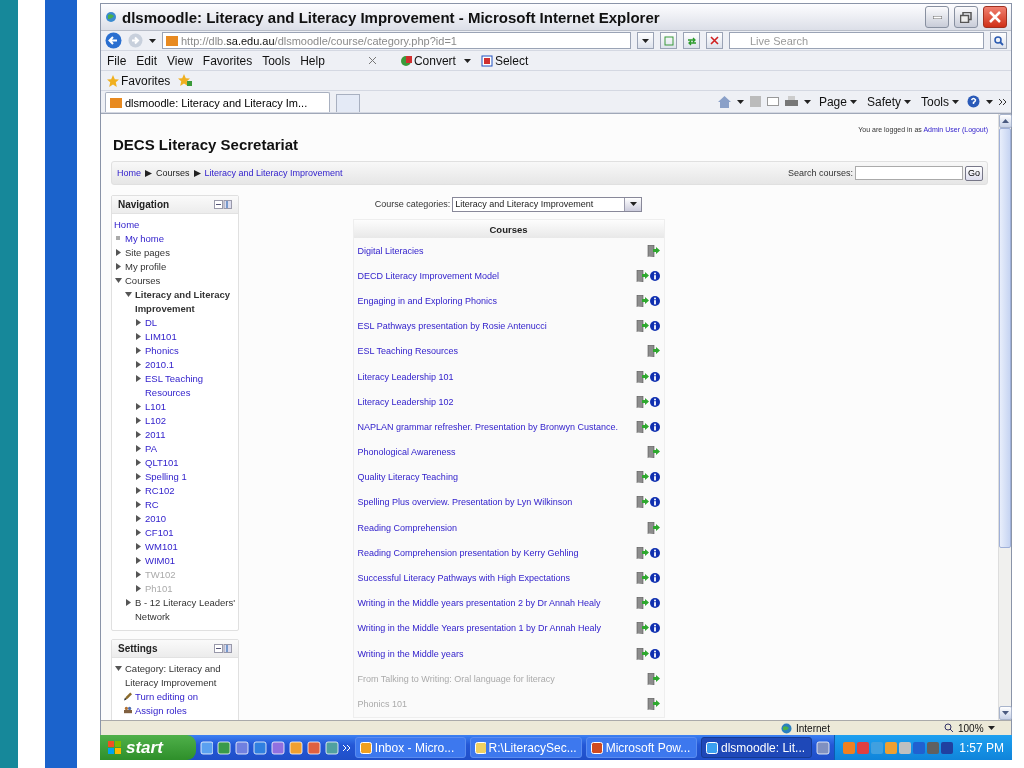 This screenshot has width=1024, height=768. What do you see at coordinates (312, 60) in the screenshot?
I see `menu-item: Help` at bounding box center [312, 60].